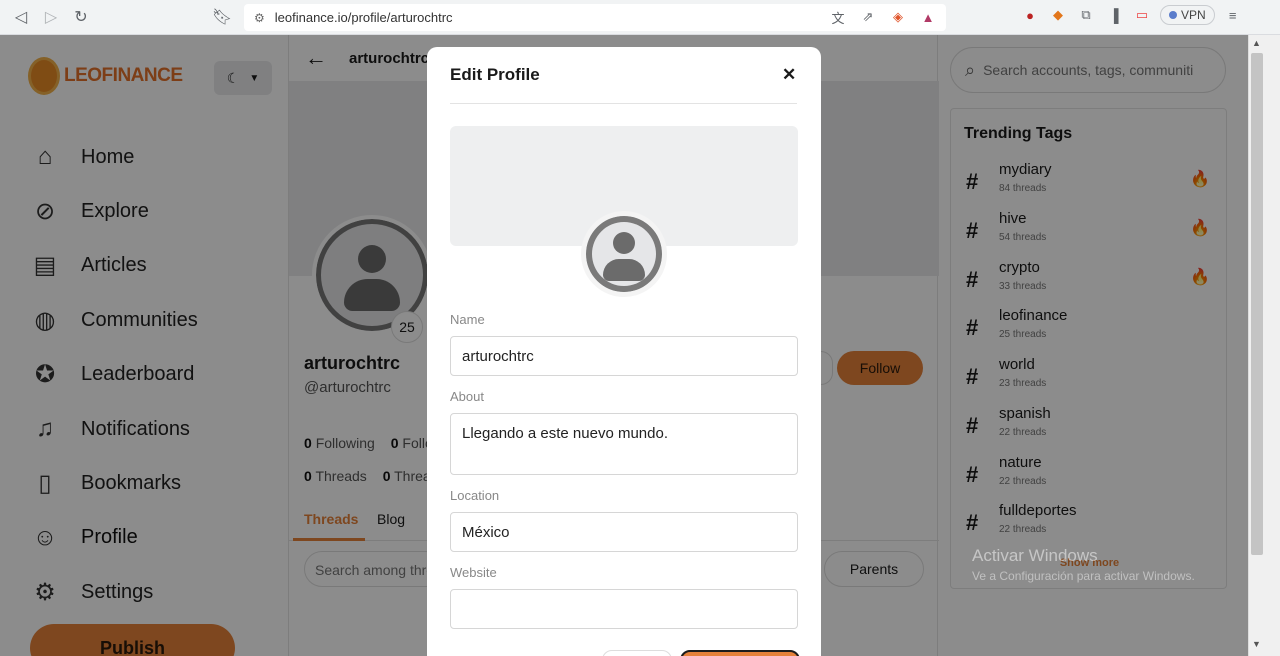 The width and height of the screenshot is (1280, 656). Describe the element at coordinates (1086, 15) in the screenshot. I see `extensions-puzzle-icon: ⧉` at that location.